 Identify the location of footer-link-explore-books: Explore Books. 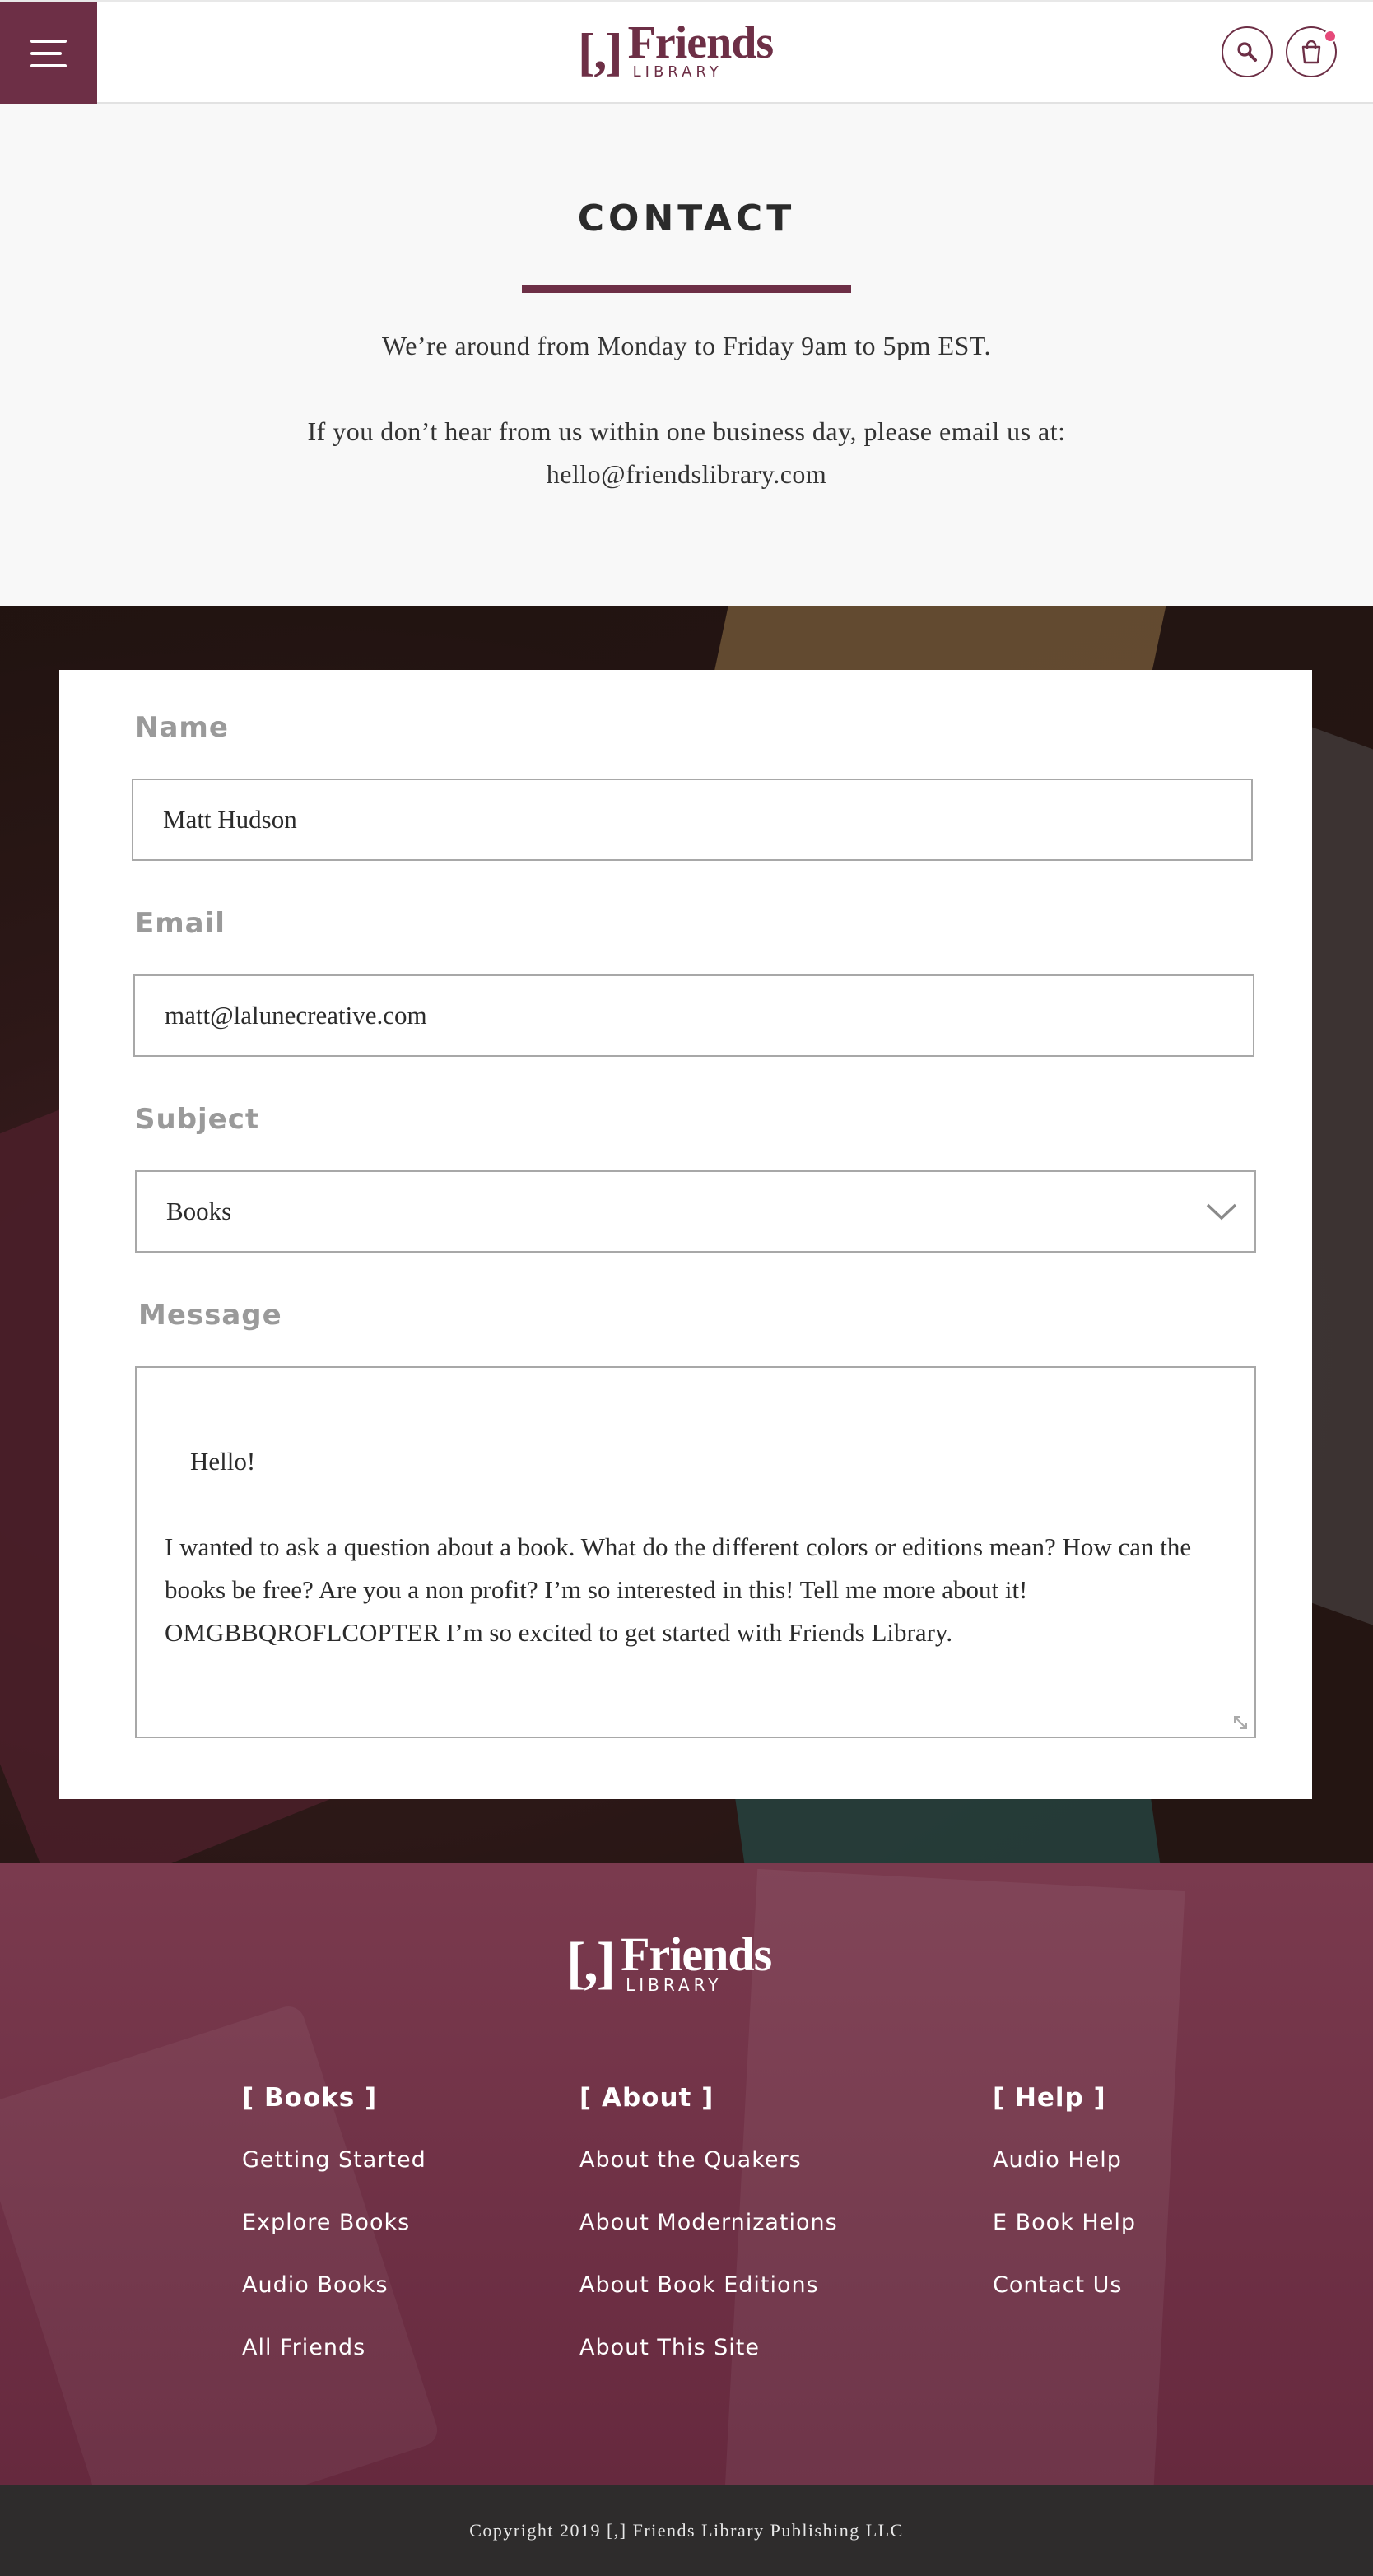
(334, 2223).